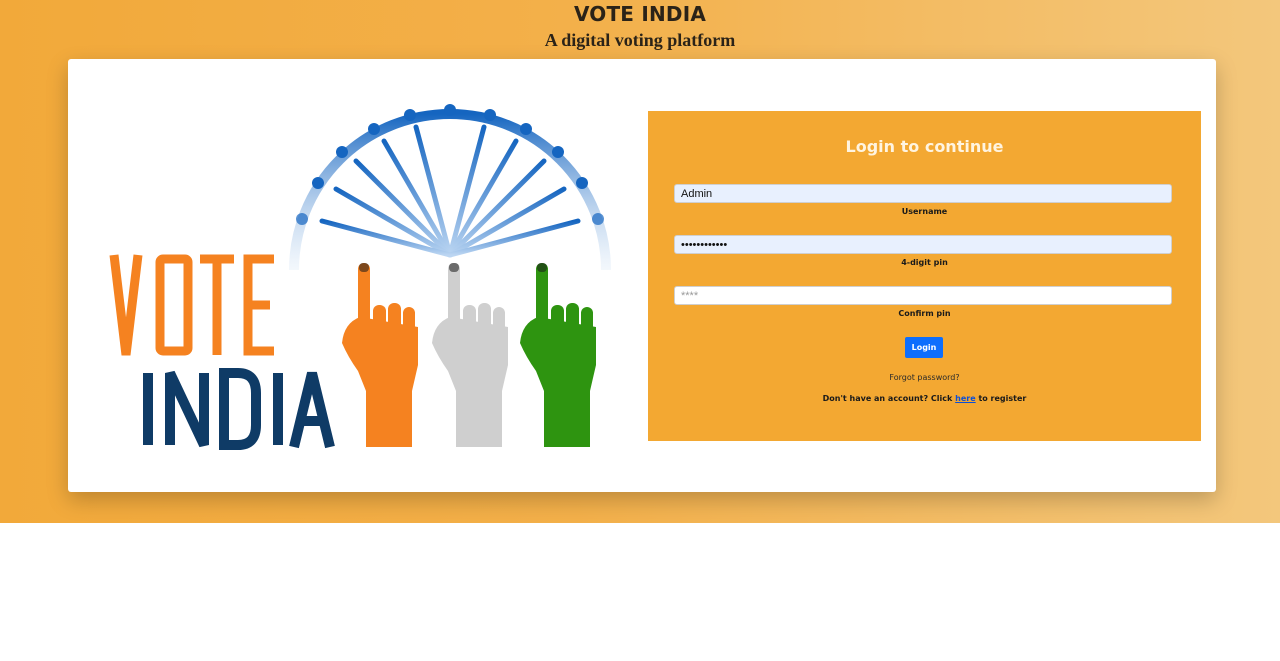  What do you see at coordinates (1002, 398) in the screenshot?
I see `register-suffix: to register` at bounding box center [1002, 398].